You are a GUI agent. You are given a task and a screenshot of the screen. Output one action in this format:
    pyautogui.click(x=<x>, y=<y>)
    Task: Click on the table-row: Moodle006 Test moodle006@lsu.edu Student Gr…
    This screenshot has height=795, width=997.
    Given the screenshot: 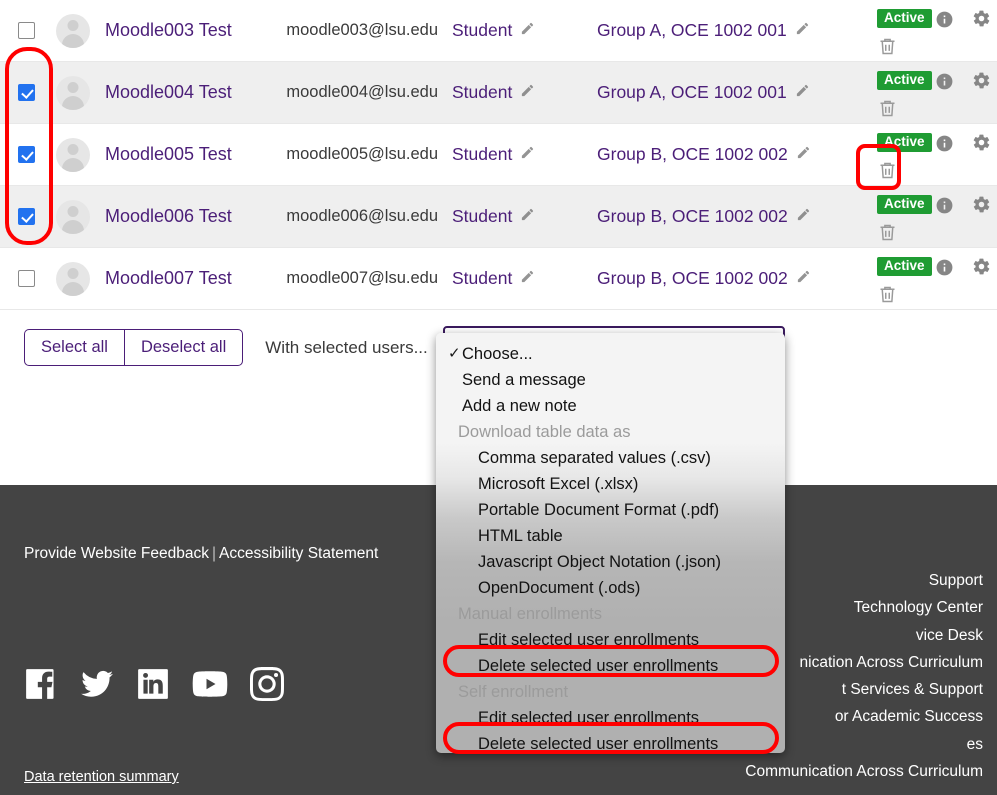 What is the action you would take?
    pyautogui.click(x=498, y=217)
    